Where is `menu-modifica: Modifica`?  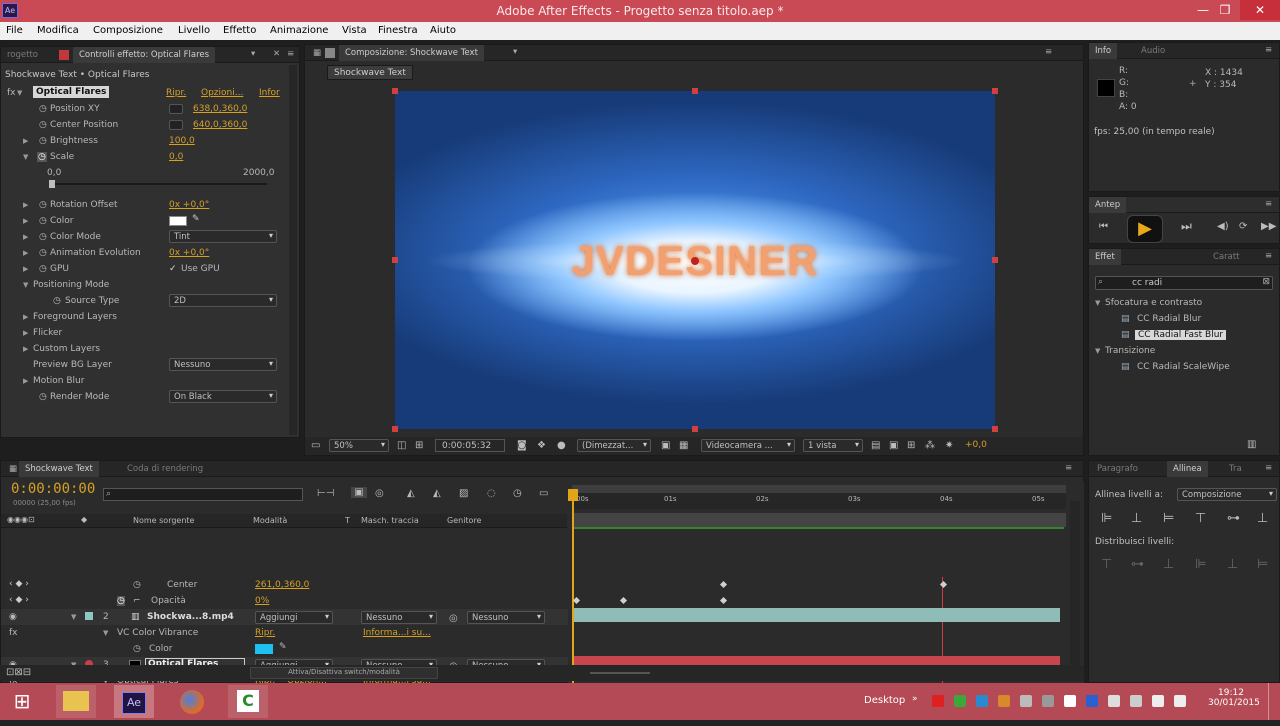
menu-modifica: Modifica is located at coordinates (58, 30).